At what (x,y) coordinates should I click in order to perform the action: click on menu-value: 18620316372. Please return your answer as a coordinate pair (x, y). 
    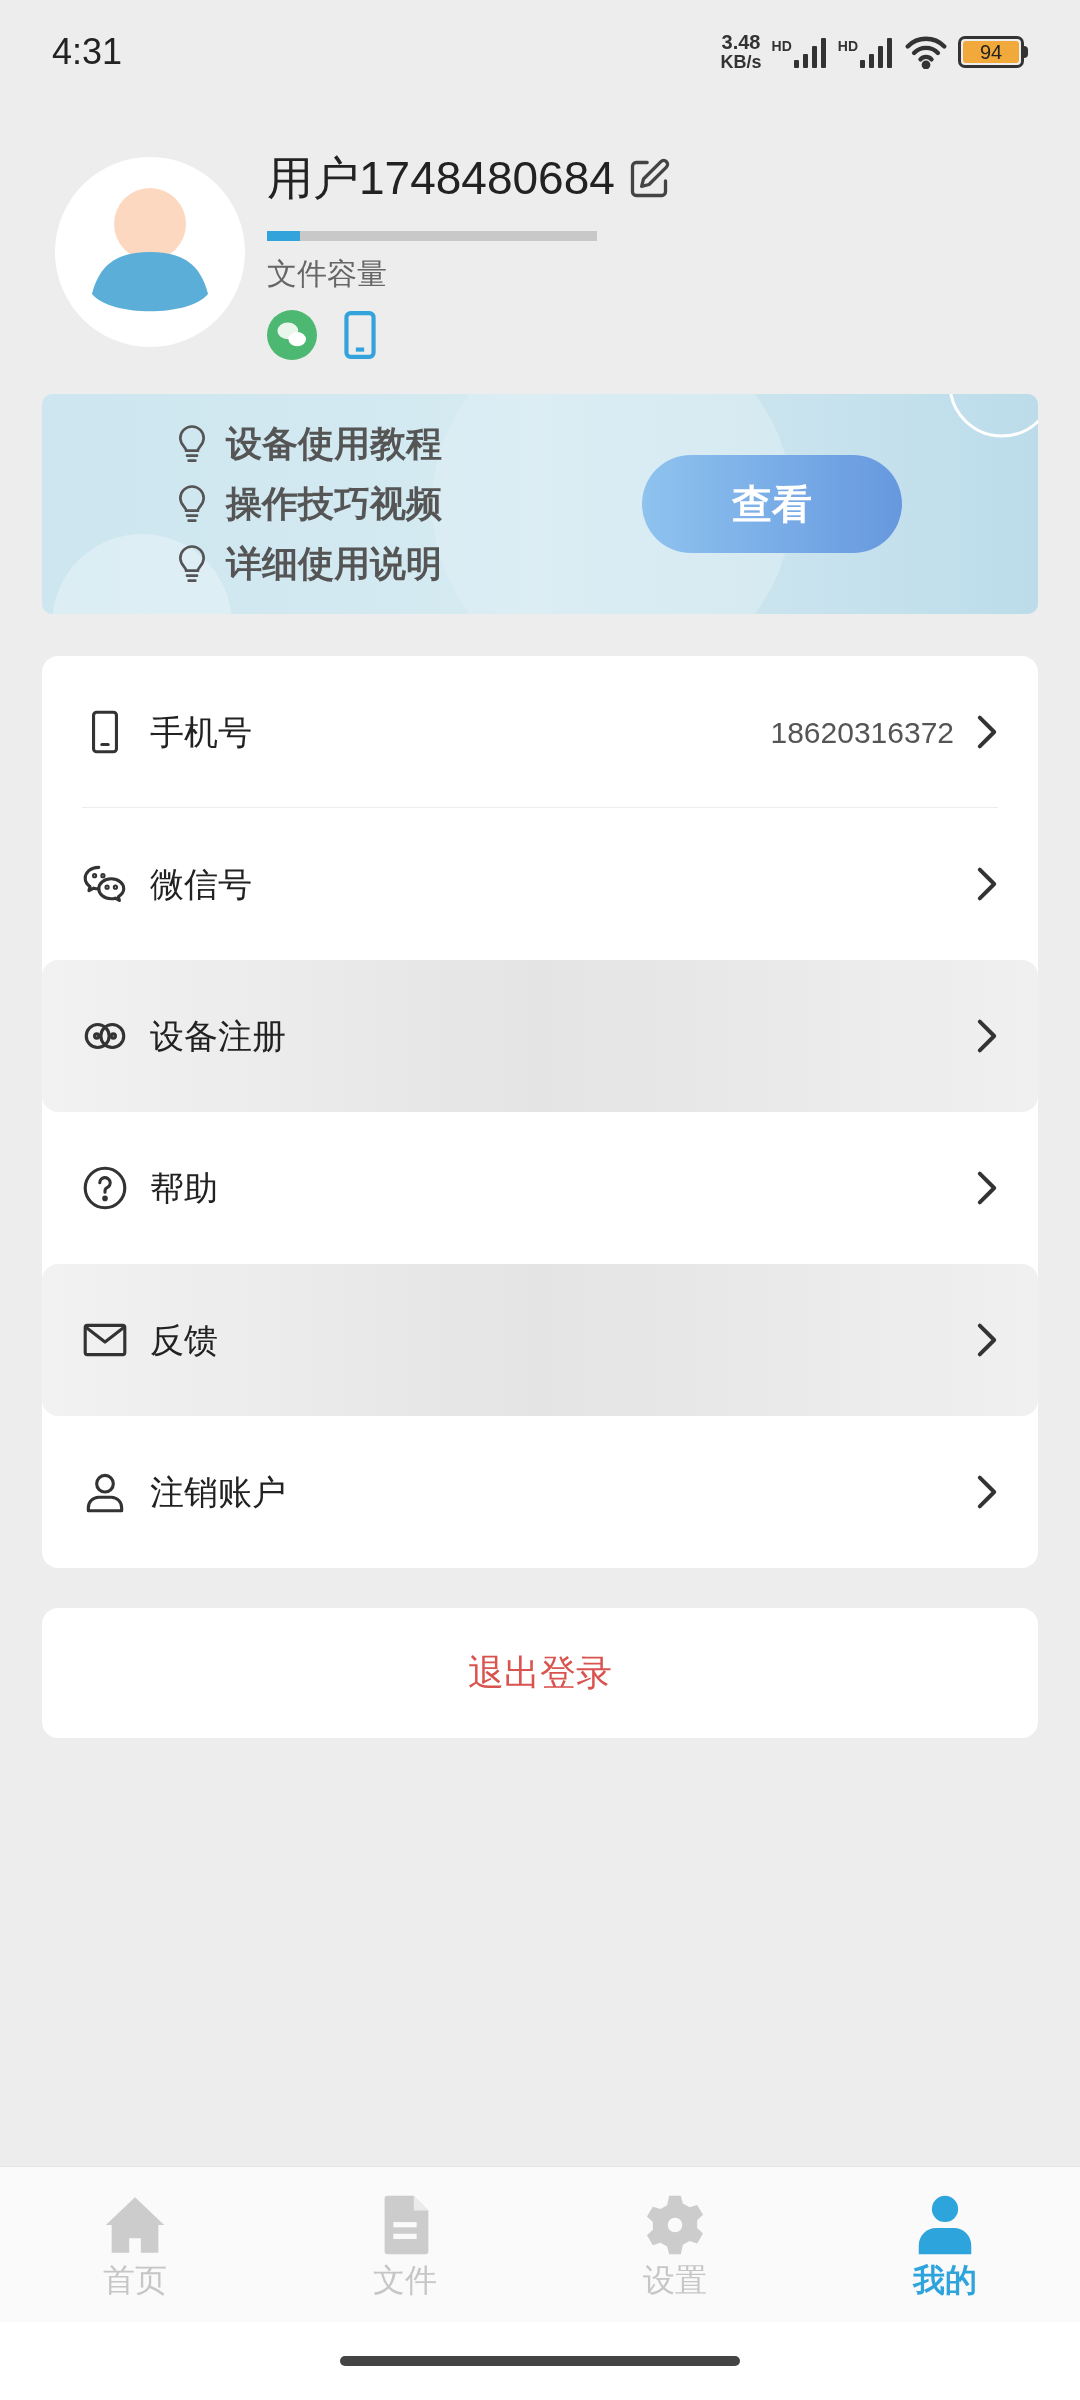
    Looking at the image, I should click on (862, 732).